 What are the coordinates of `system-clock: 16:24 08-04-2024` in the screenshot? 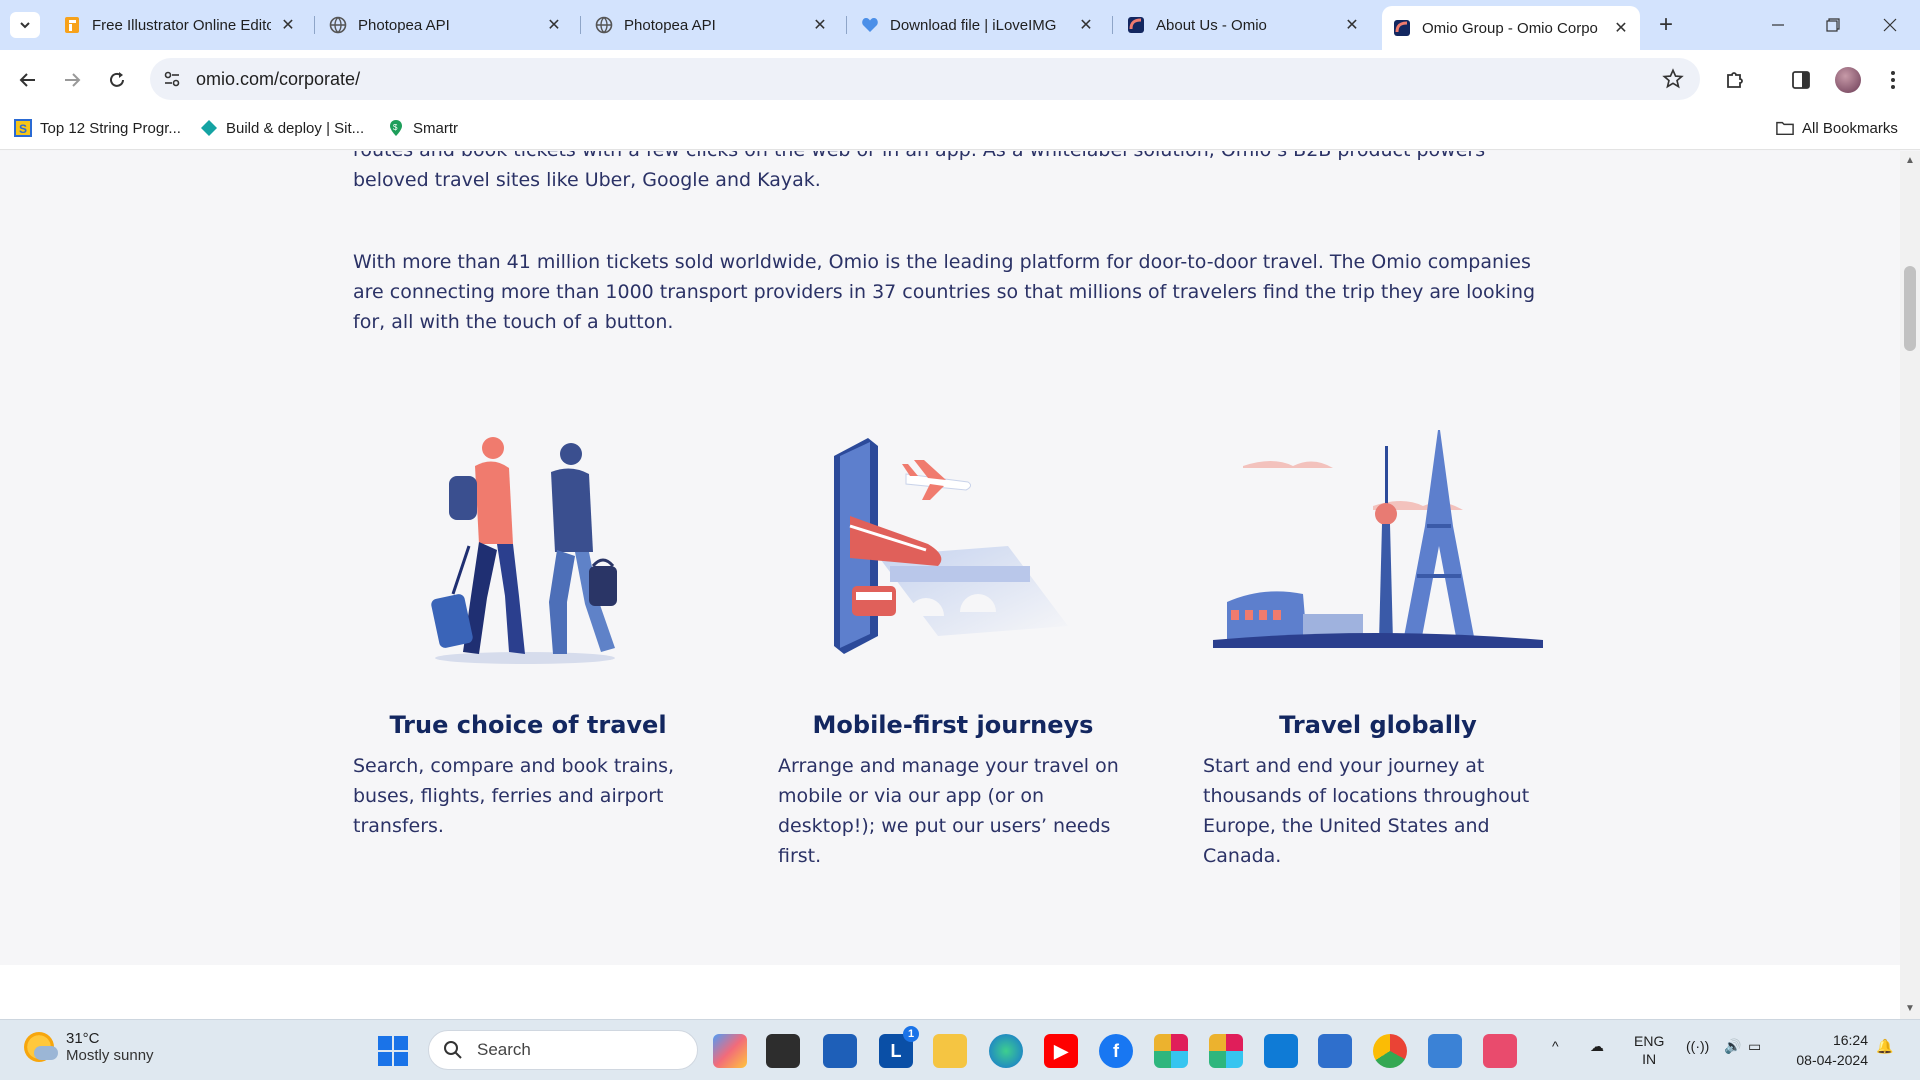 It's located at (1832, 1050).